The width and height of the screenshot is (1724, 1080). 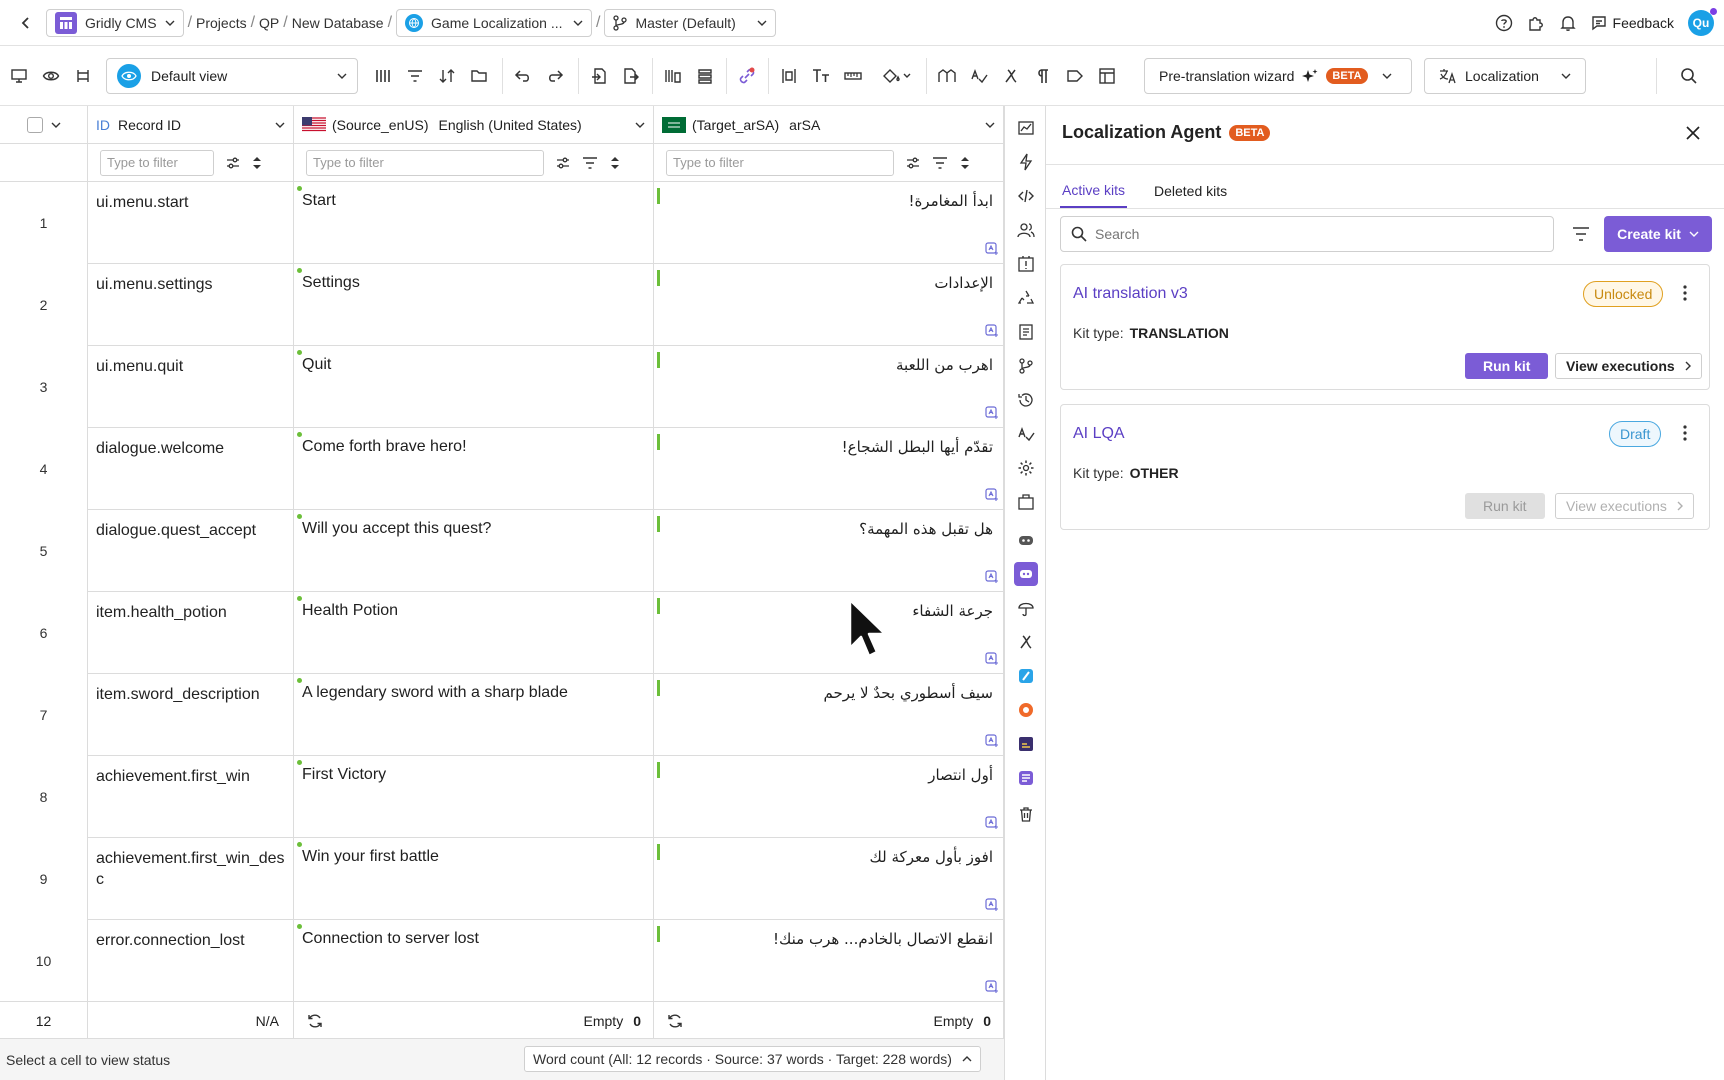 I want to click on breadcrumb-new-database: New Database, so click(x=338, y=23).